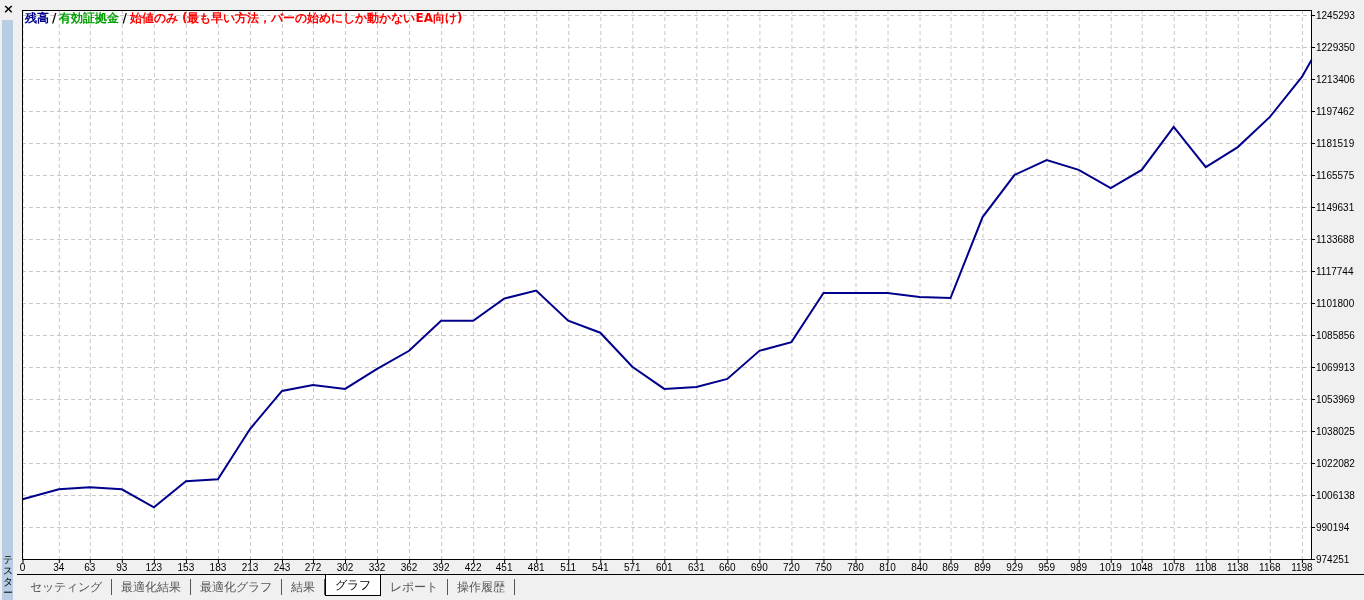 The height and width of the screenshot is (600, 1364). Describe the element at coordinates (90, 567) in the screenshot. I see `axis-tick-label: 63` at that location.